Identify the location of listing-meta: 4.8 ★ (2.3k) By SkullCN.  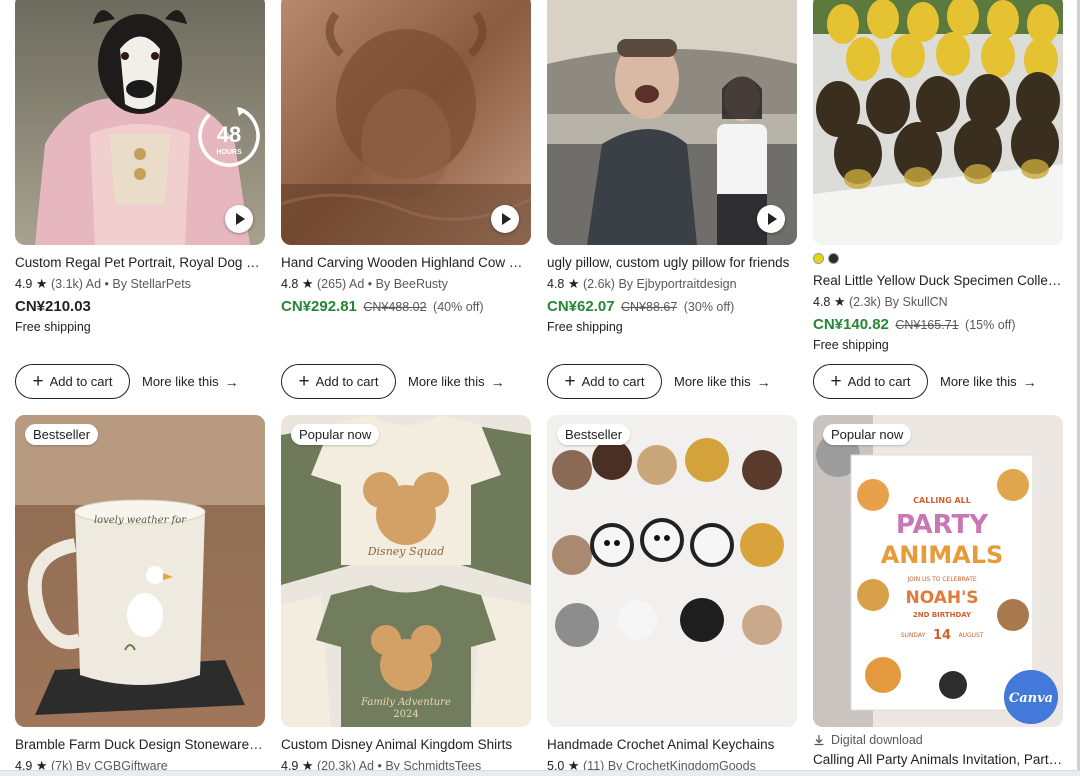
(938, 302).